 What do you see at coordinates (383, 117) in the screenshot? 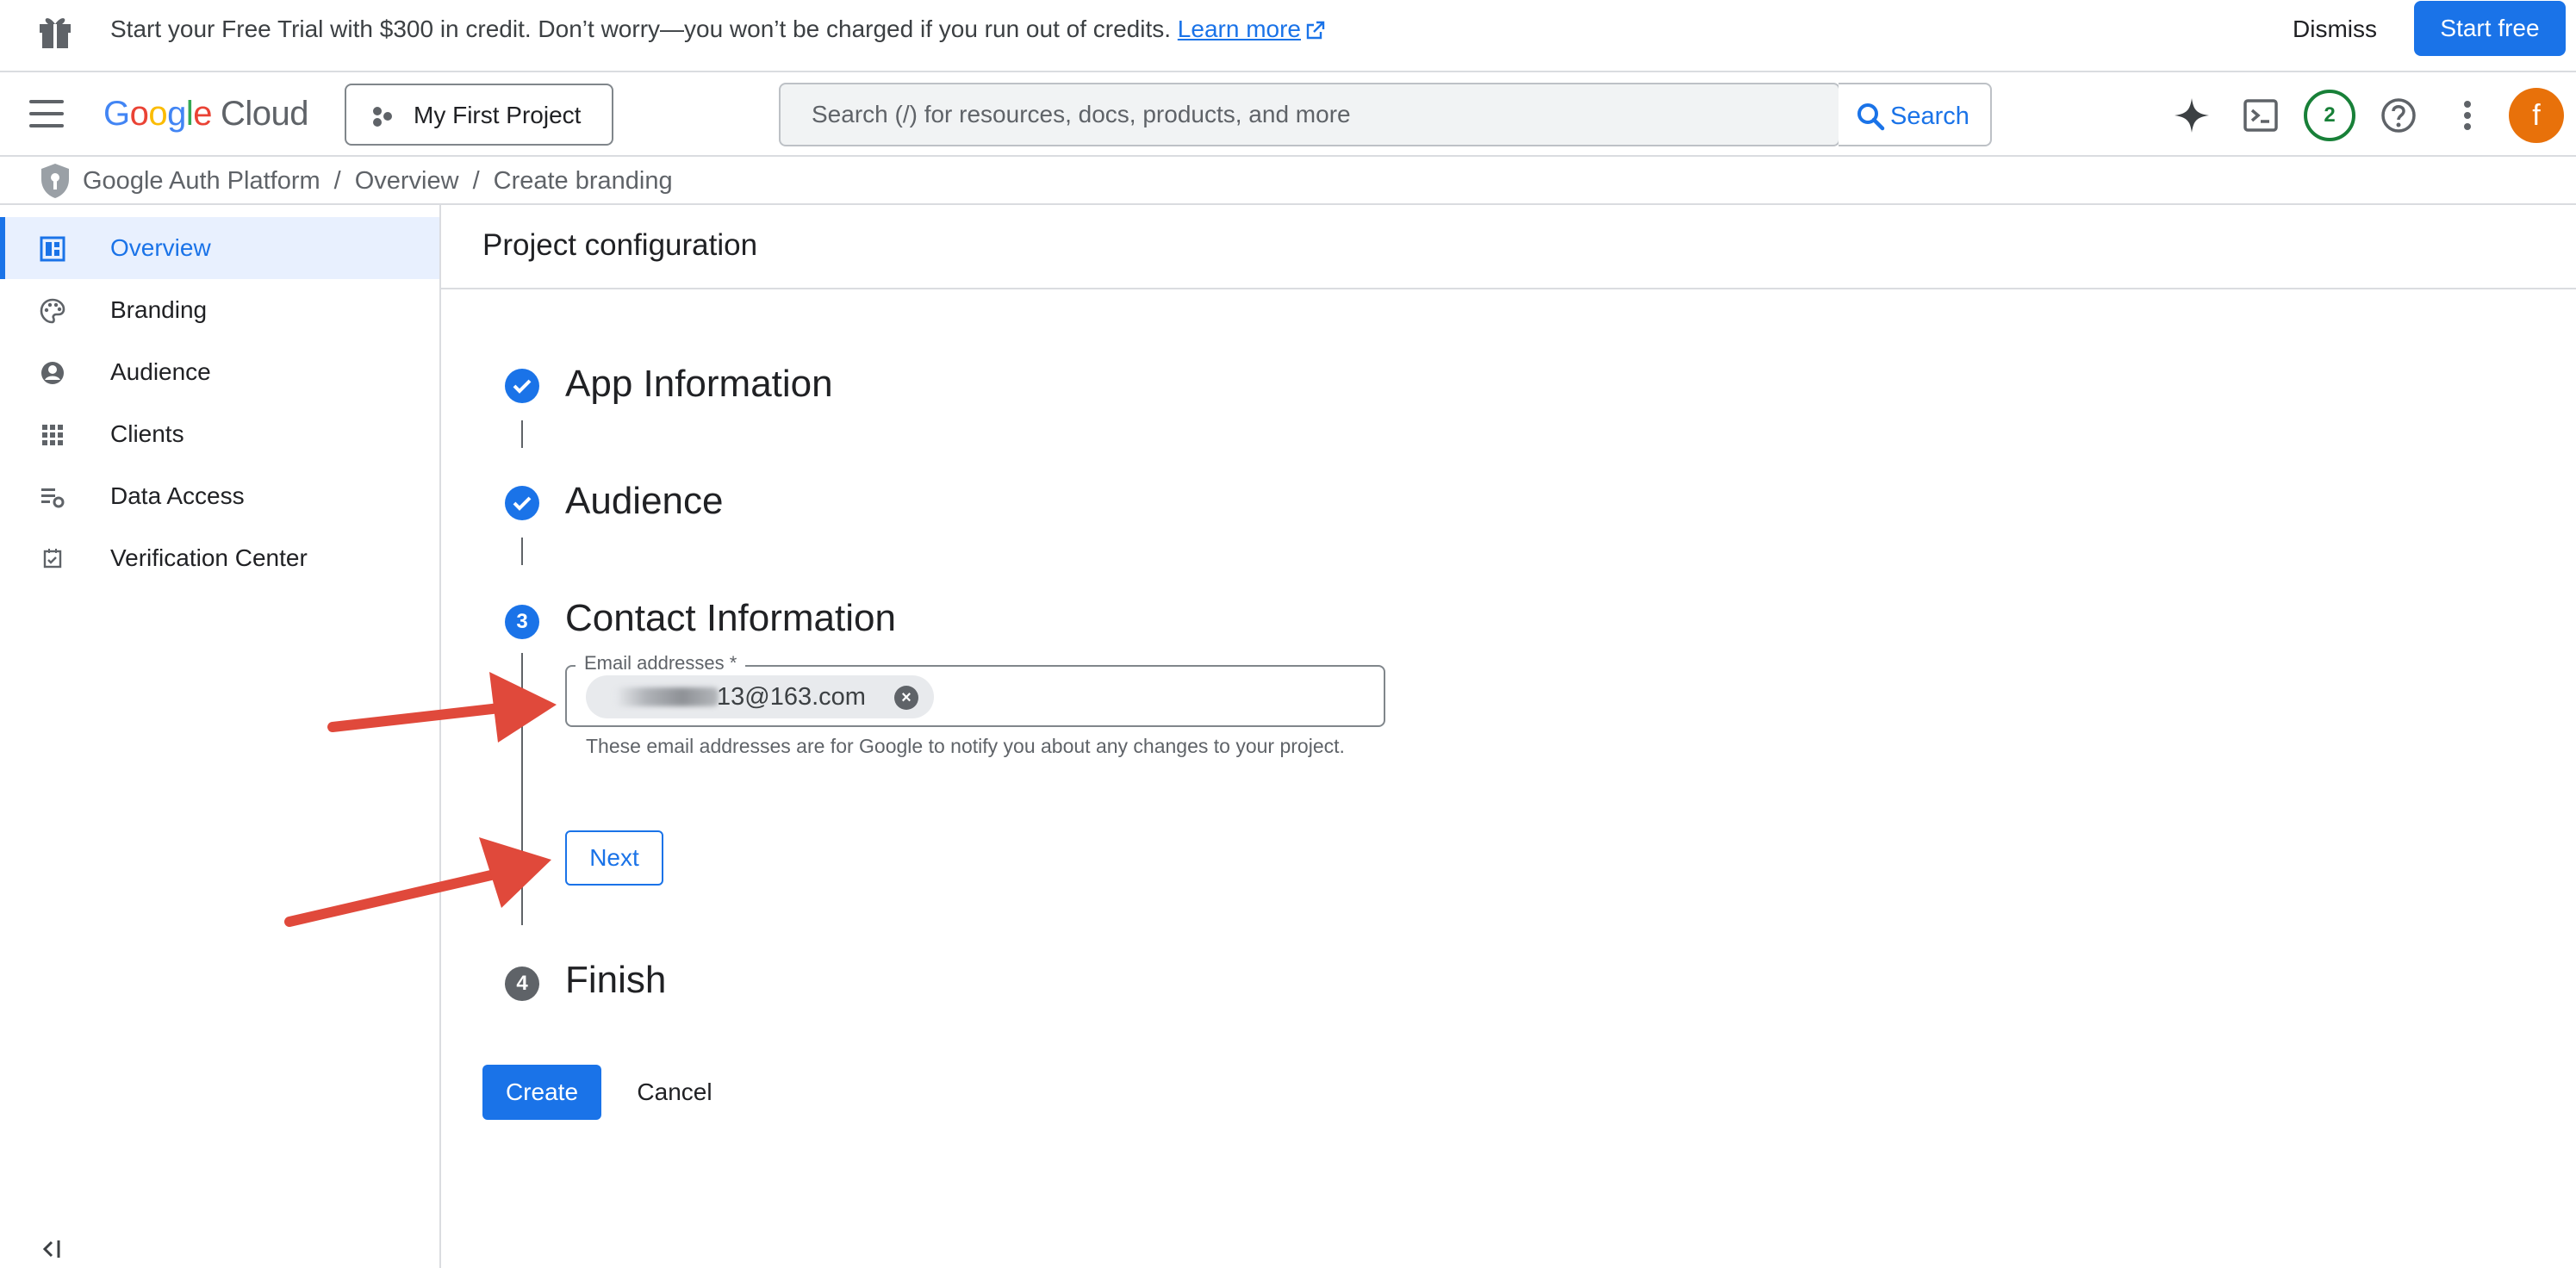
I see `project-dots-icon` at bounding box center [383, 117].